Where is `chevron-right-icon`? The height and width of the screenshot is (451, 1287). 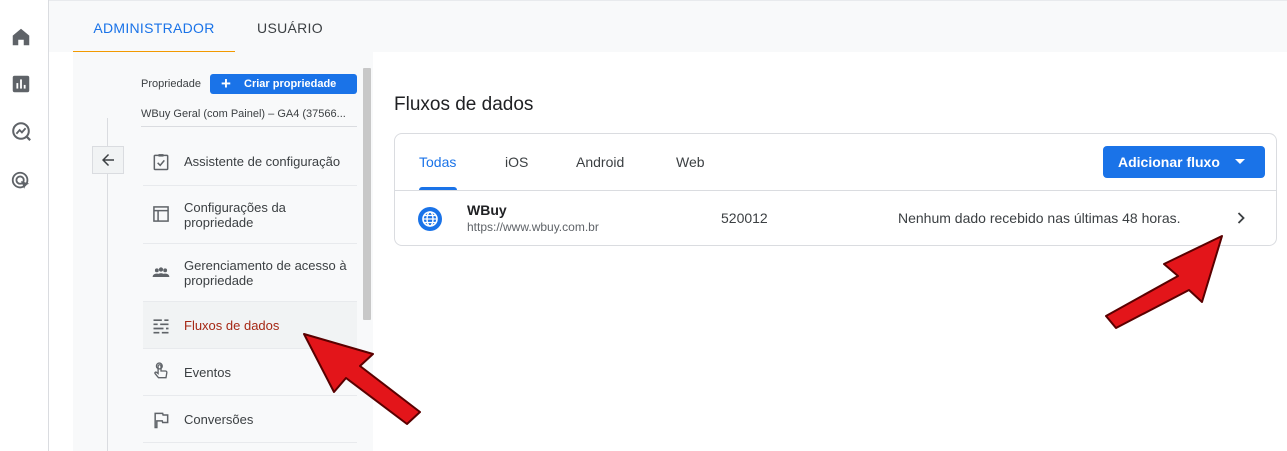
chevron-right-icon is located at coordinates (1241, 218).